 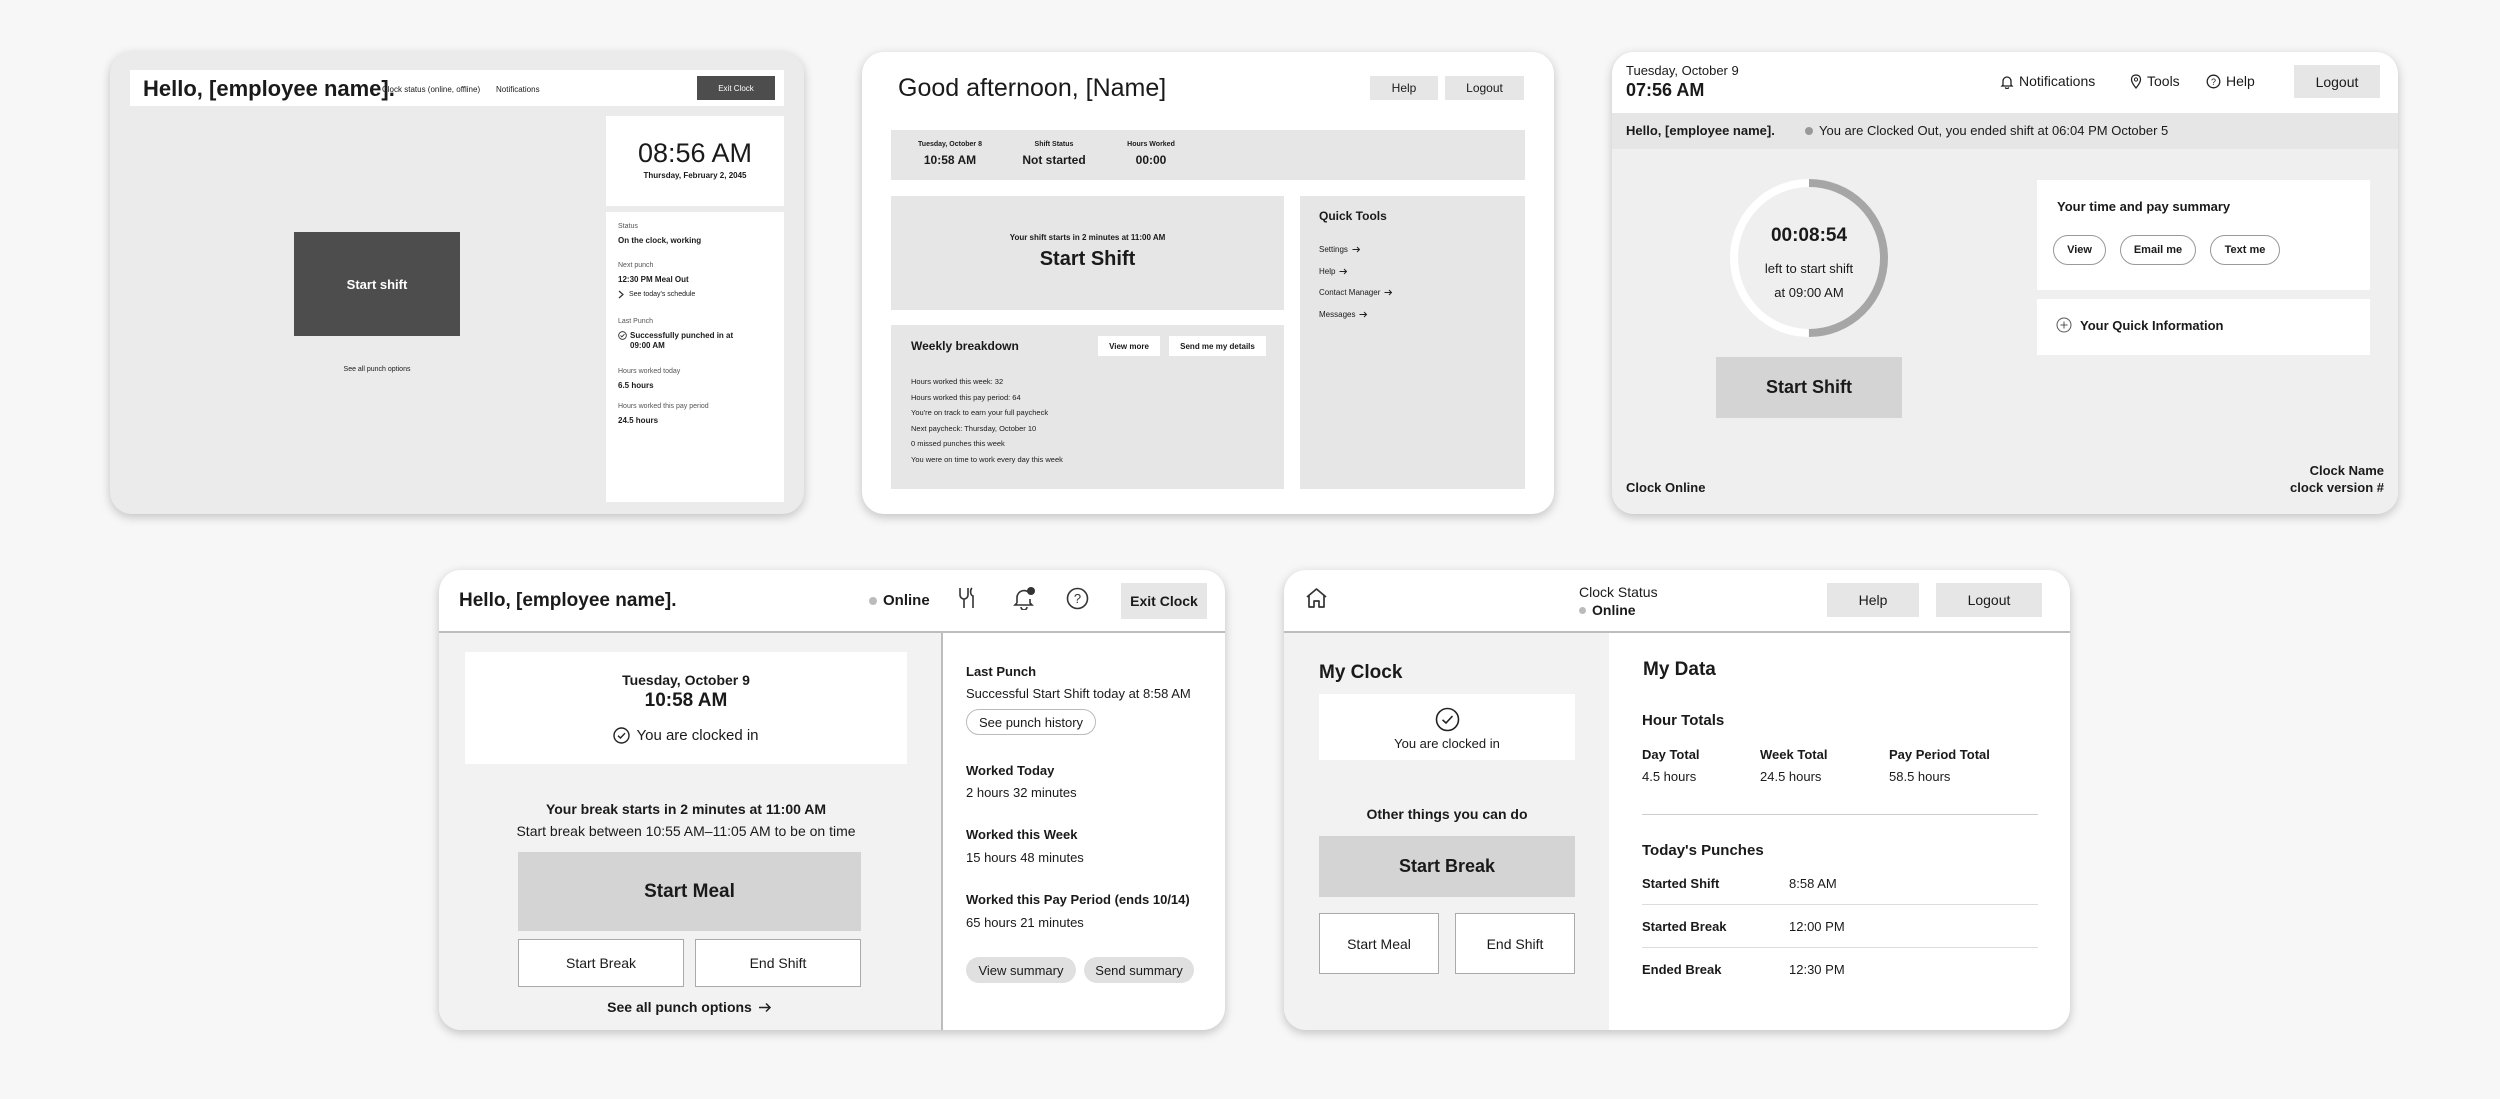 I want to click on stat-hours-label: Hours Worked, so click(x=1151, y=144).